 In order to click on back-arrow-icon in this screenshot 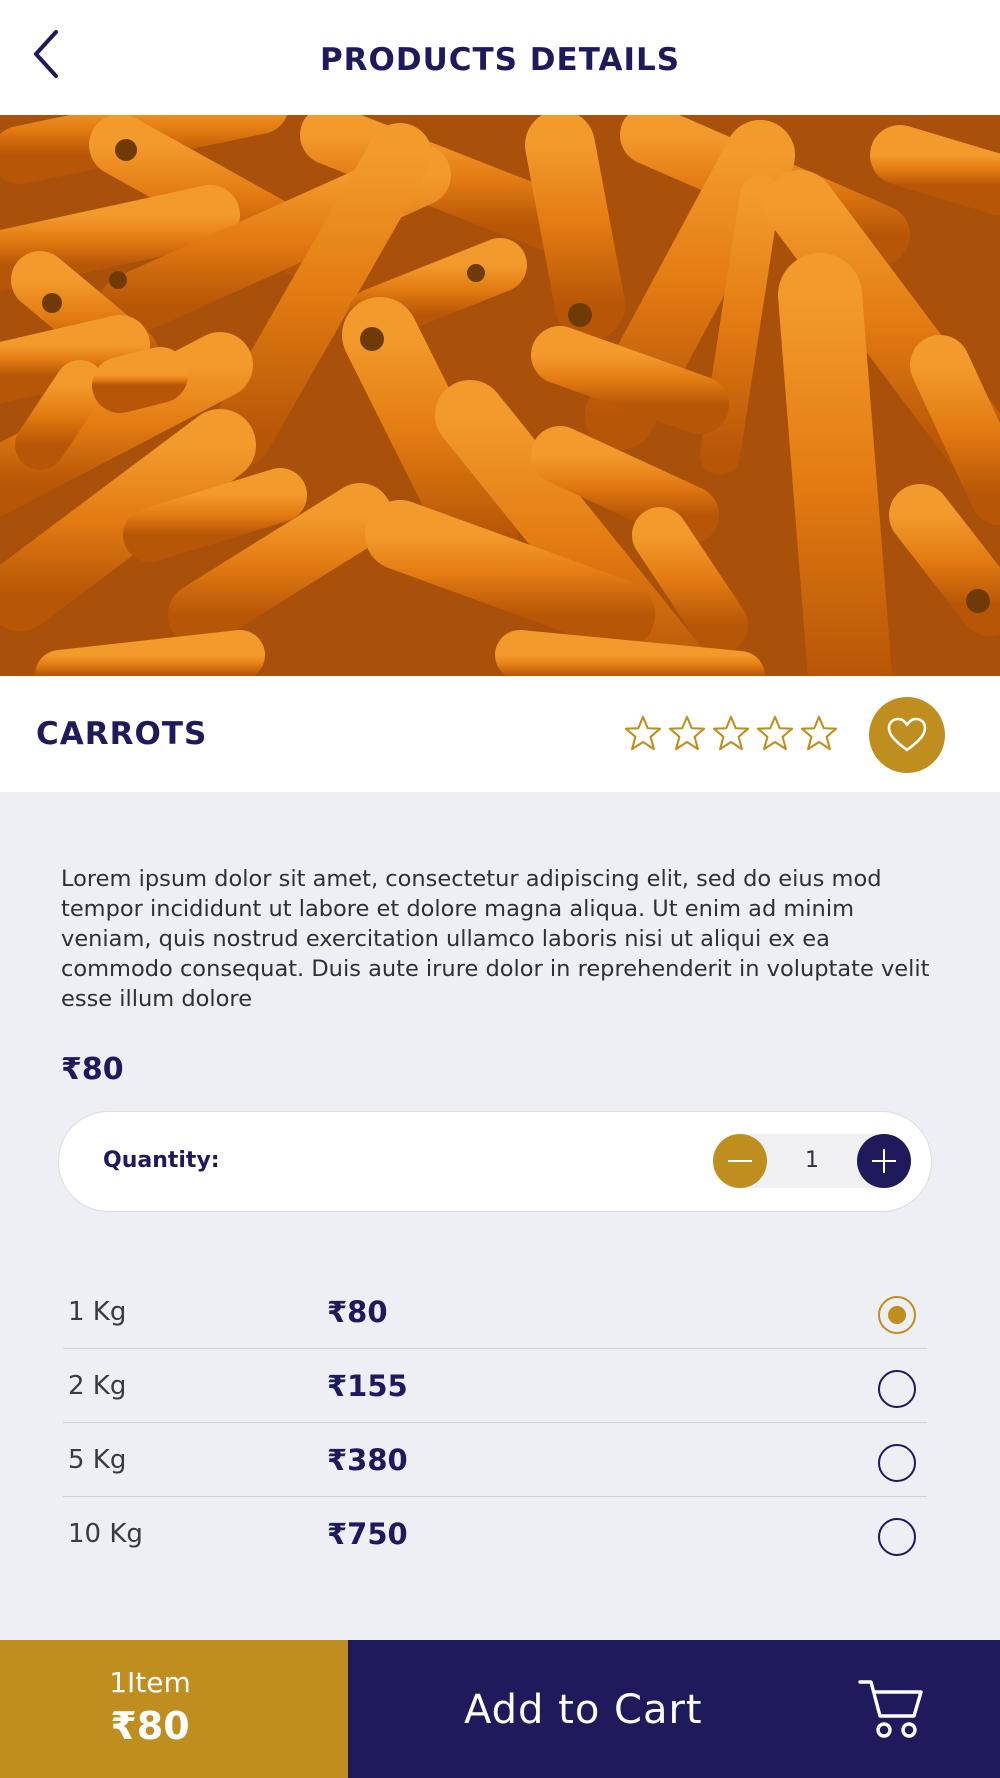, I will do `click(46, 54)`.